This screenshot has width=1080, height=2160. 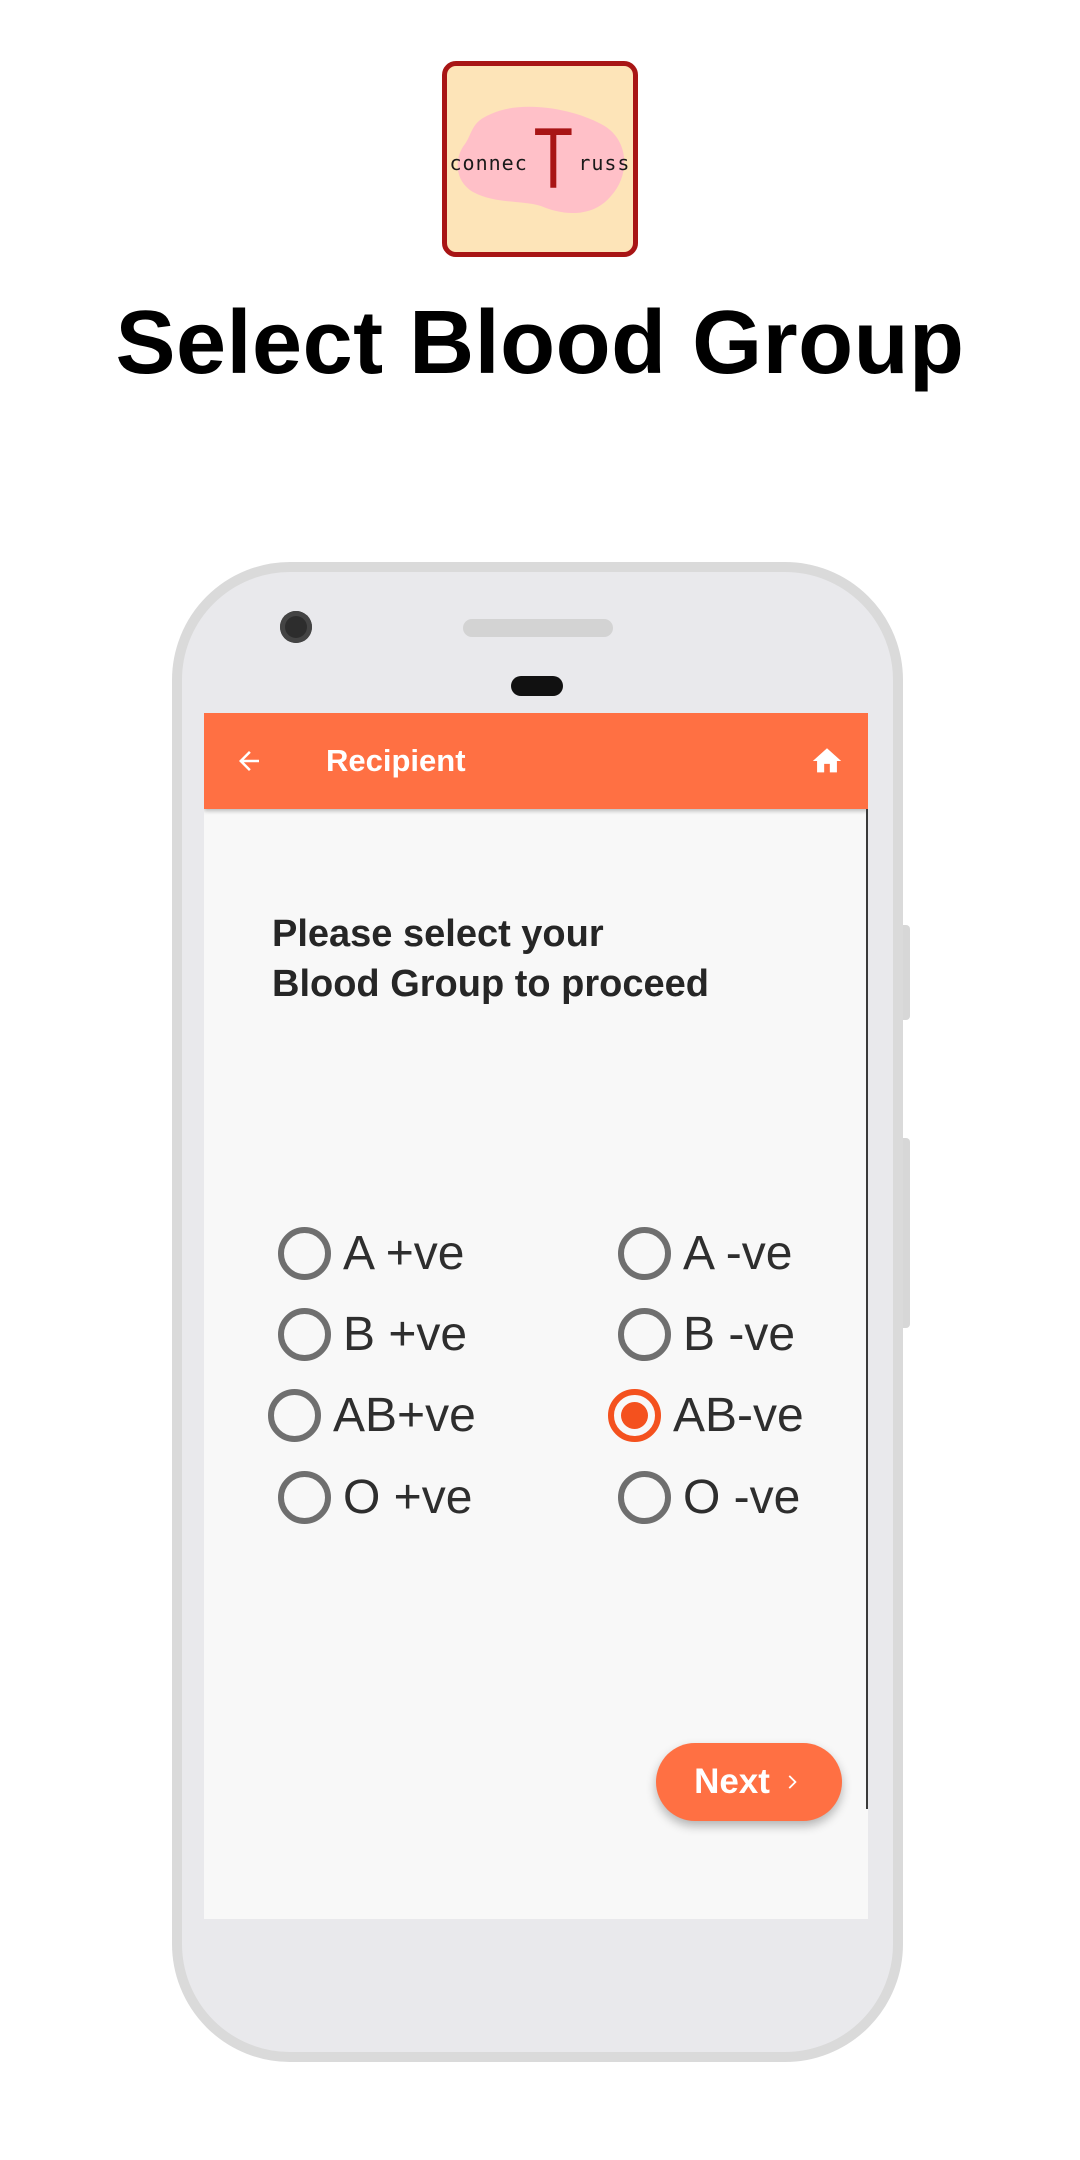 What do you see at coordinates (438, 934) in the screenshot?
I see `instruction-line-1: Please select your` at bounding box center [438, 934].